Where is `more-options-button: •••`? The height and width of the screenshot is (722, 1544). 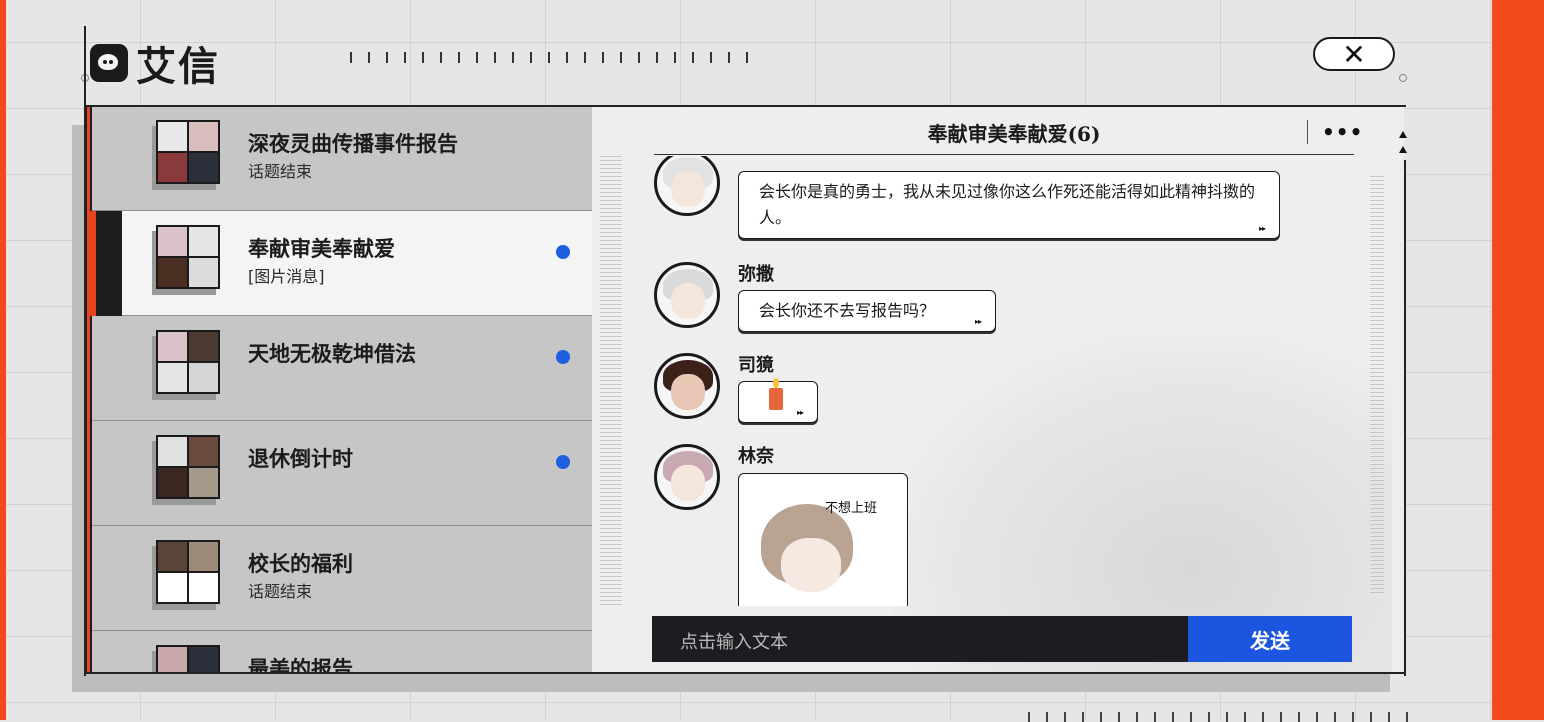
more-options-button: ••• is located at coordinates (1342, 132).